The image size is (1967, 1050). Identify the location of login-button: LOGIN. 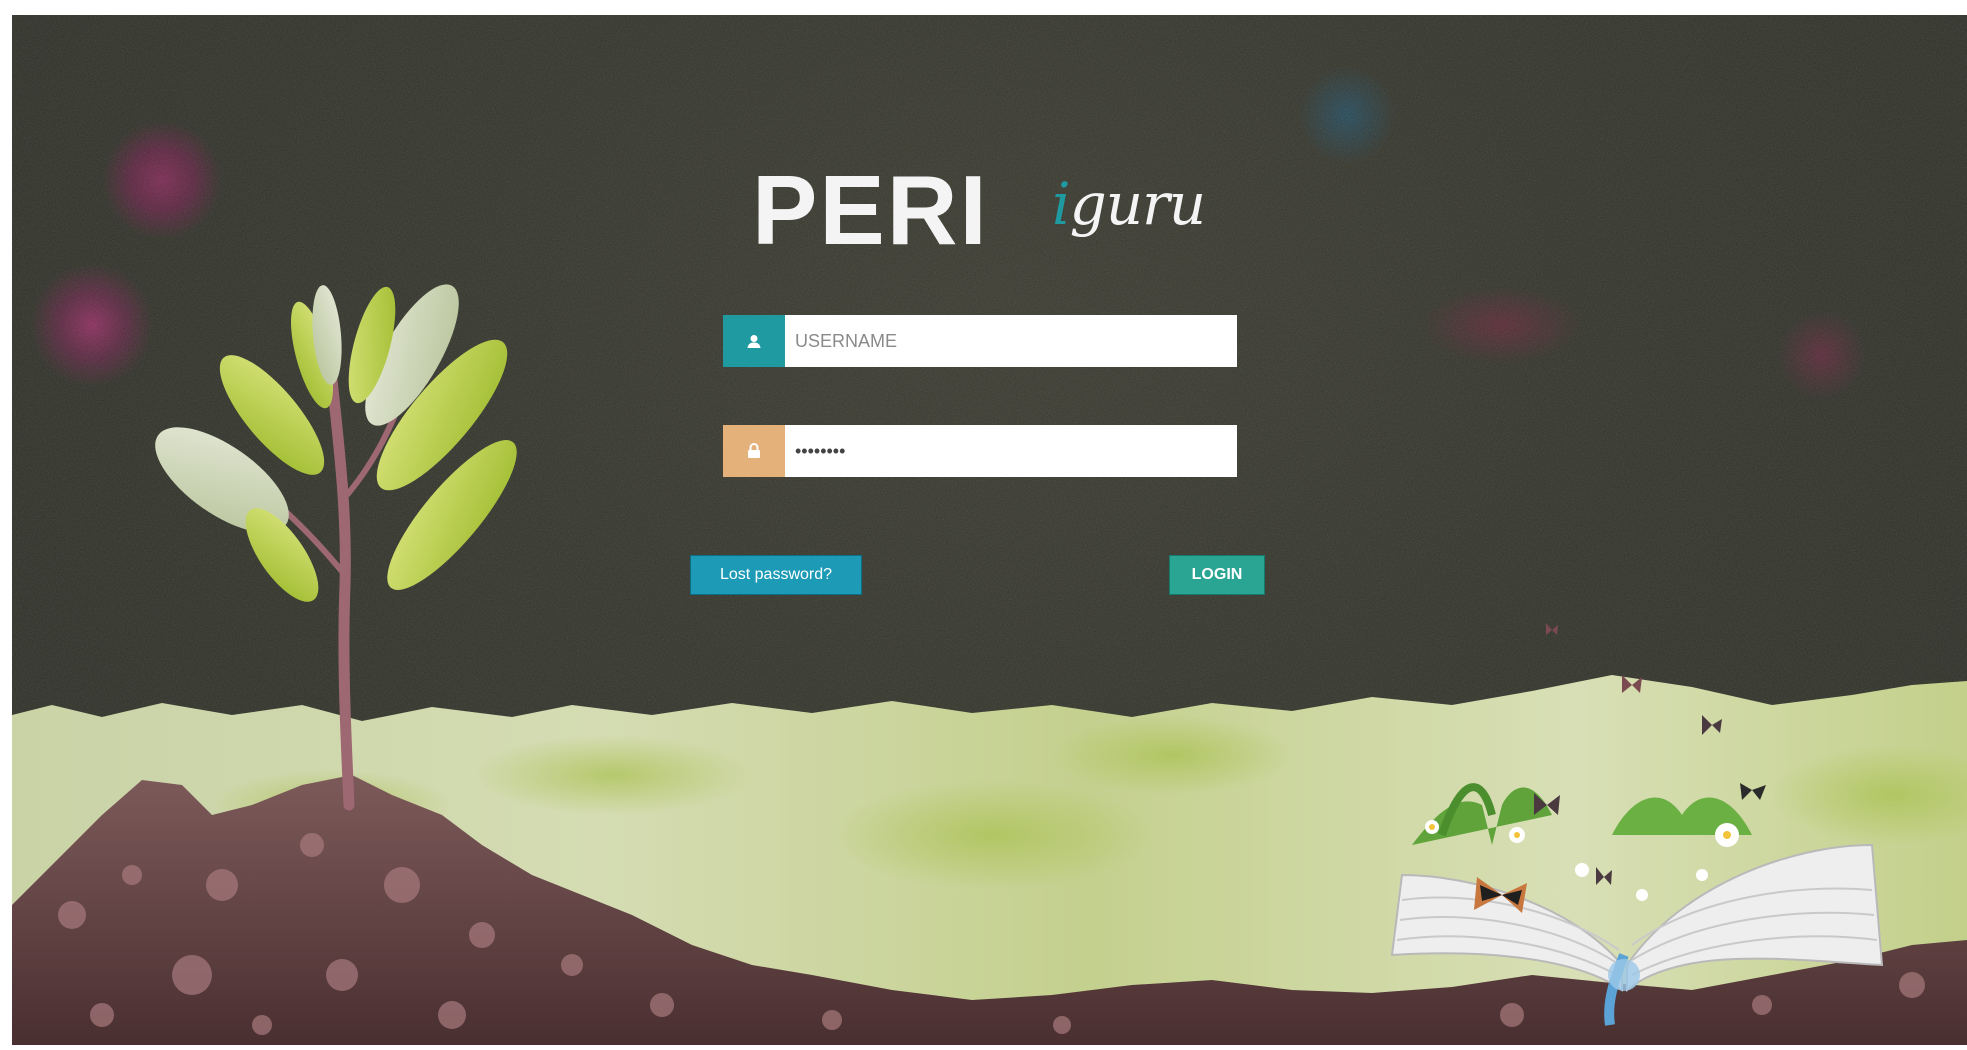
(1217, 575).